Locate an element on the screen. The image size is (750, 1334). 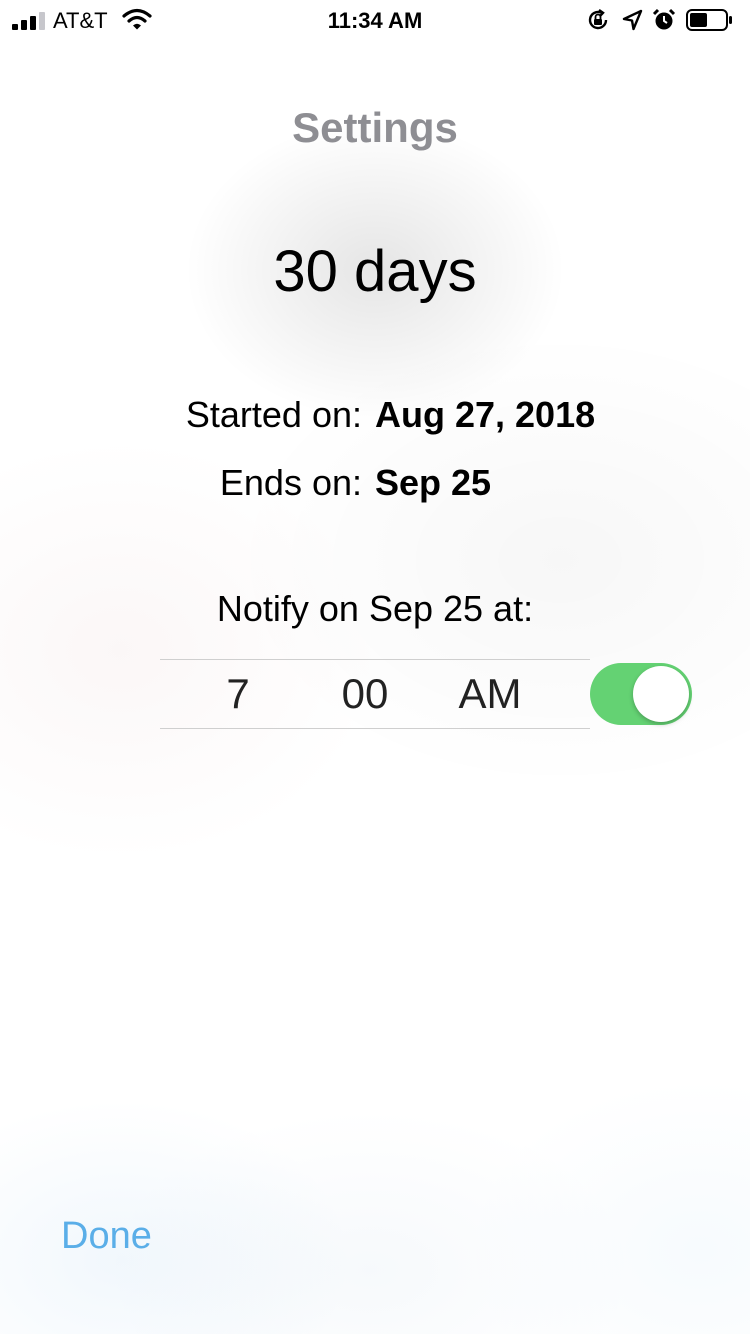
notify-toggle is located at coordinates (641, 694).